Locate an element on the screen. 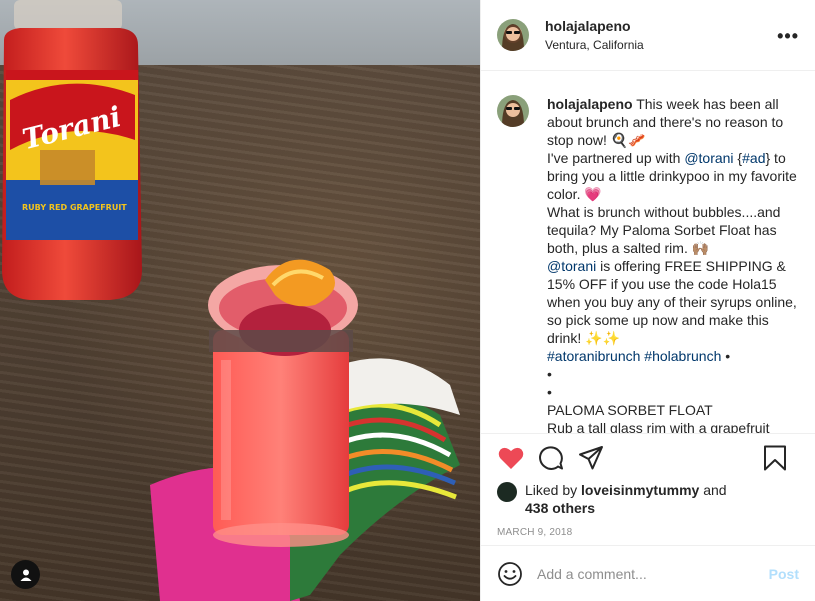 This screenshot has width=815, height=601. caption-text: { is located at coordinates (738, 158).